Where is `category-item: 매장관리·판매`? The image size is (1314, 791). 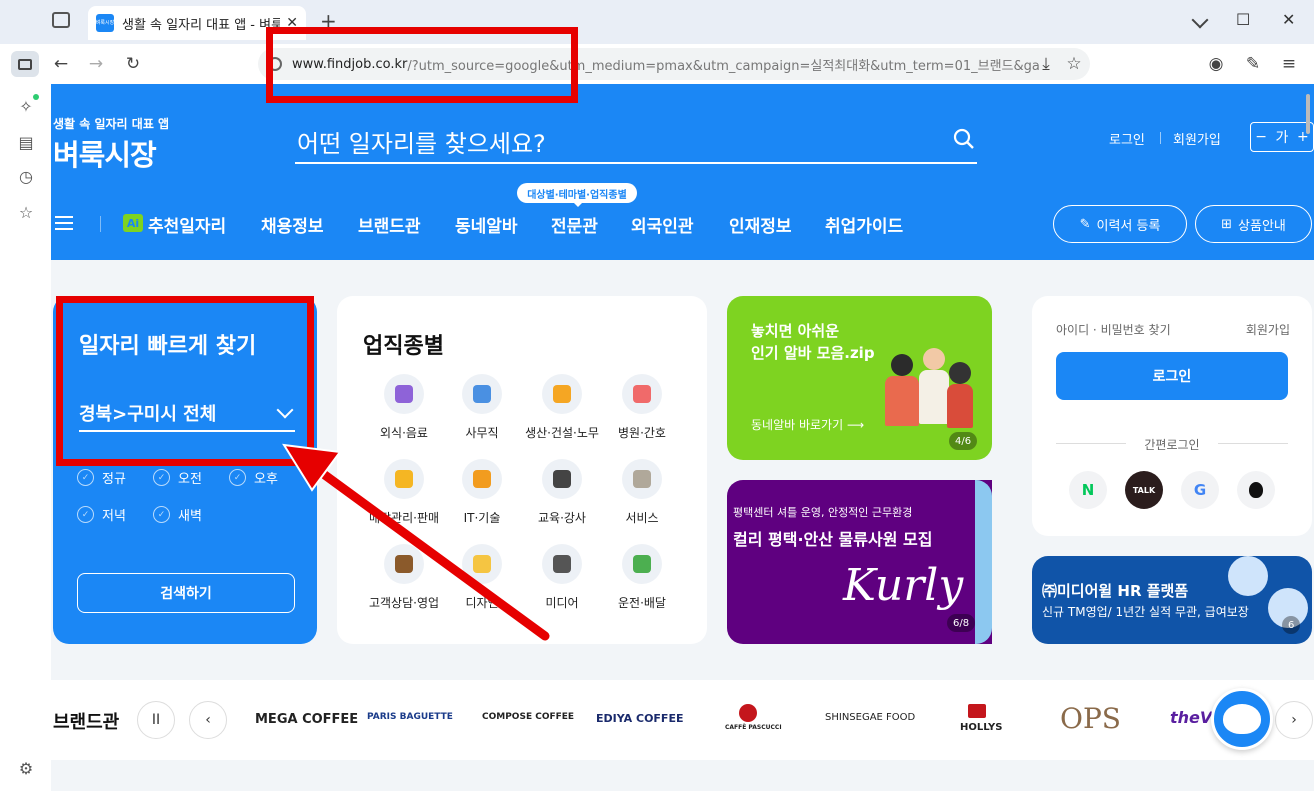 category-item: 매장관리·판매 is located at coordinates (404, 492).